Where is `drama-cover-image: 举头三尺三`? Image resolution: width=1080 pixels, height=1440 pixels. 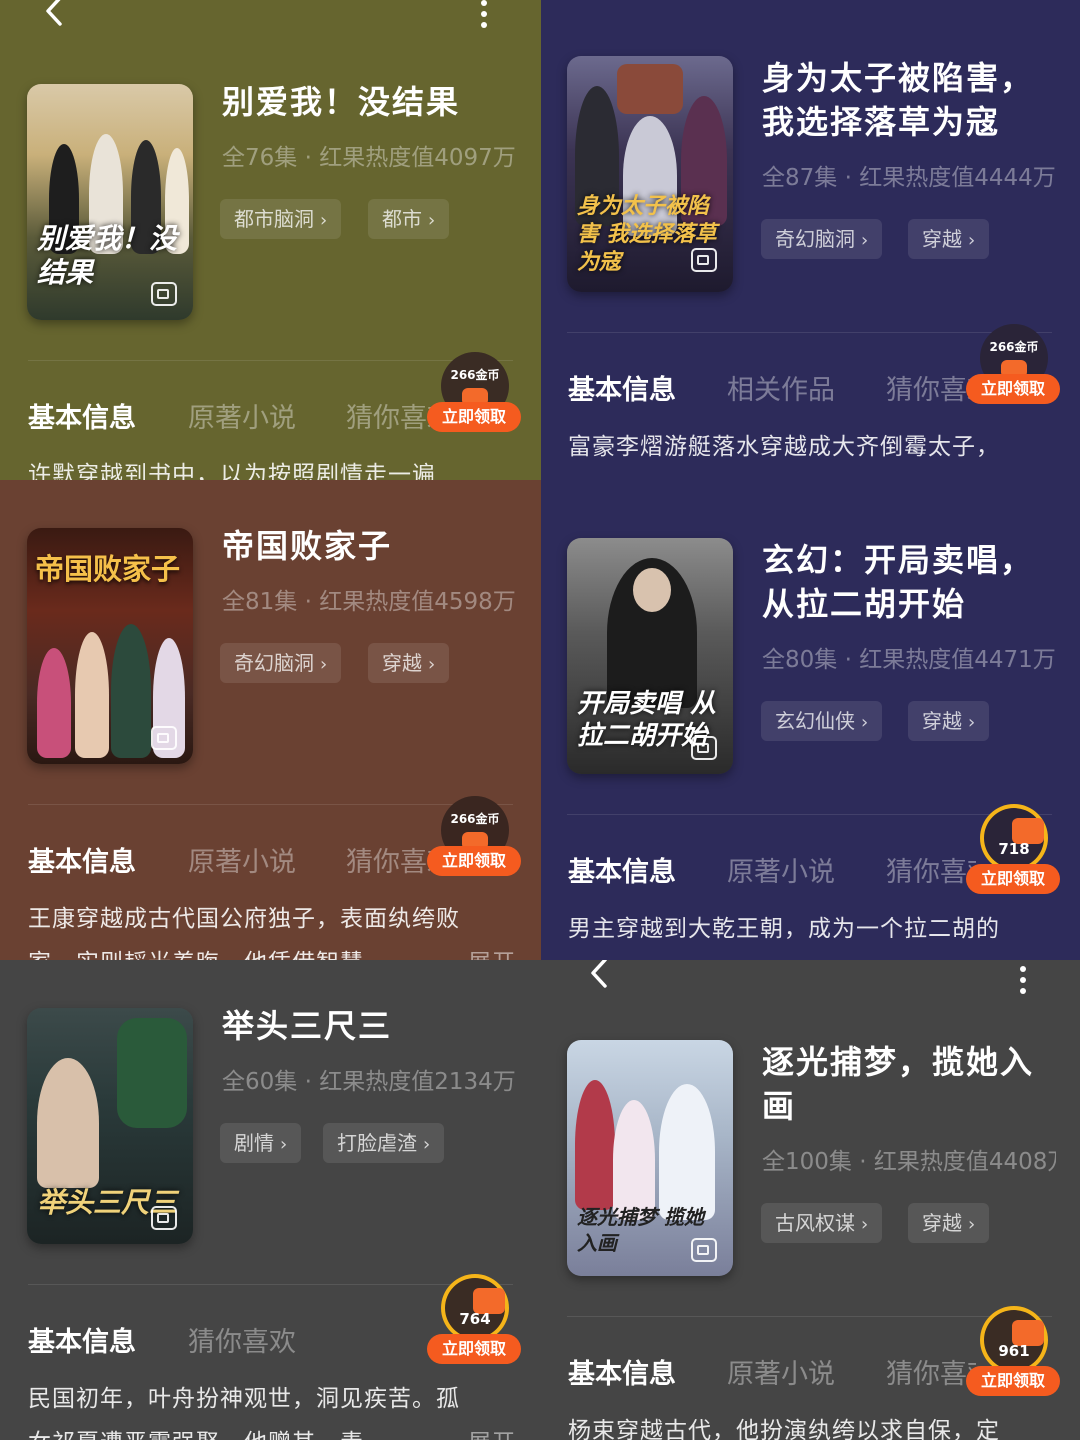 drama-cover-image: 举头三尺三 is located at coordinates (110, 1126).